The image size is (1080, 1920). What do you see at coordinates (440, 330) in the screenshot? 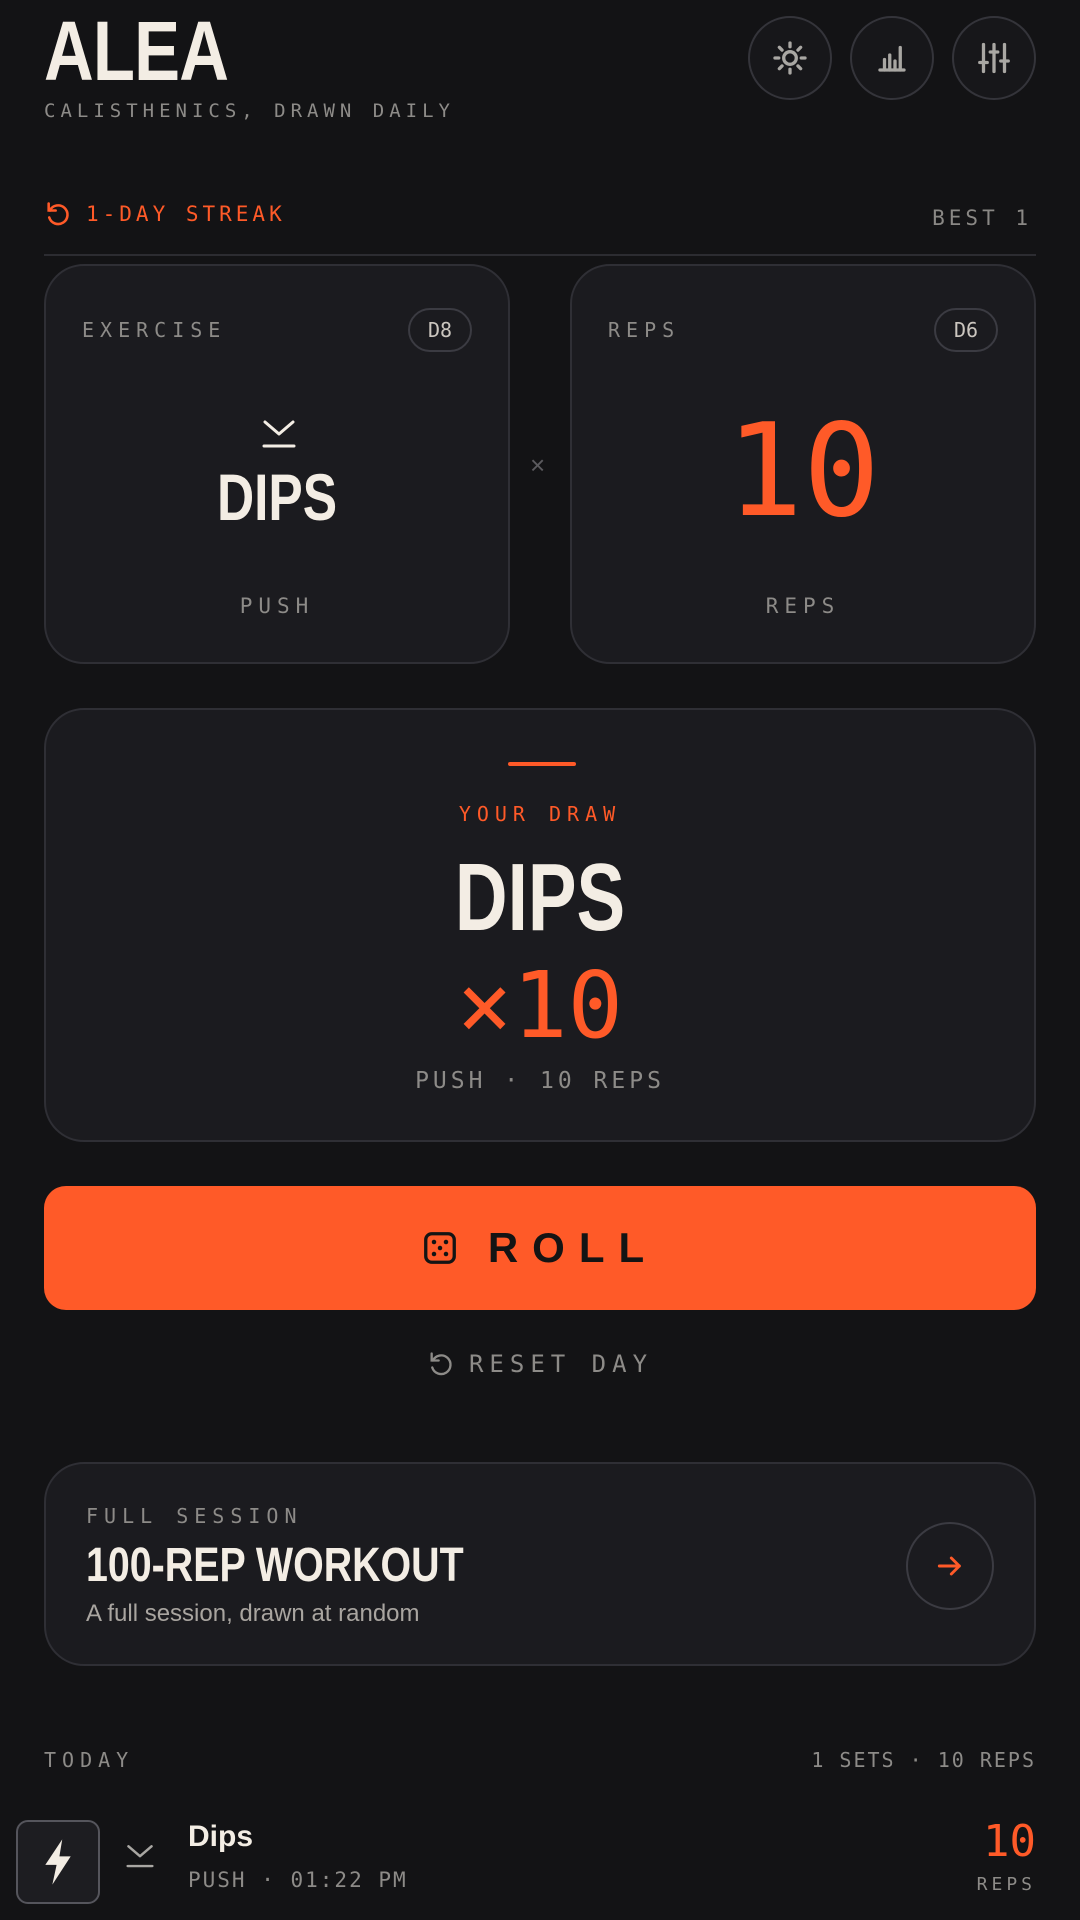
I see `die-badge: D8` at bounding box center [440, 330].